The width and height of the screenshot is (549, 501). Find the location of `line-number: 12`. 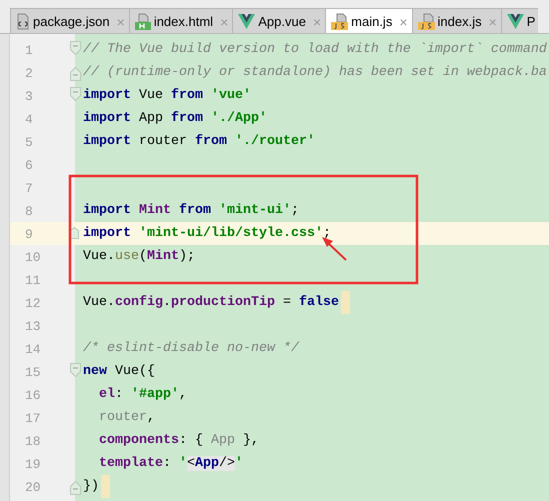

line-number: 12 is located at coordinates (33, 303).